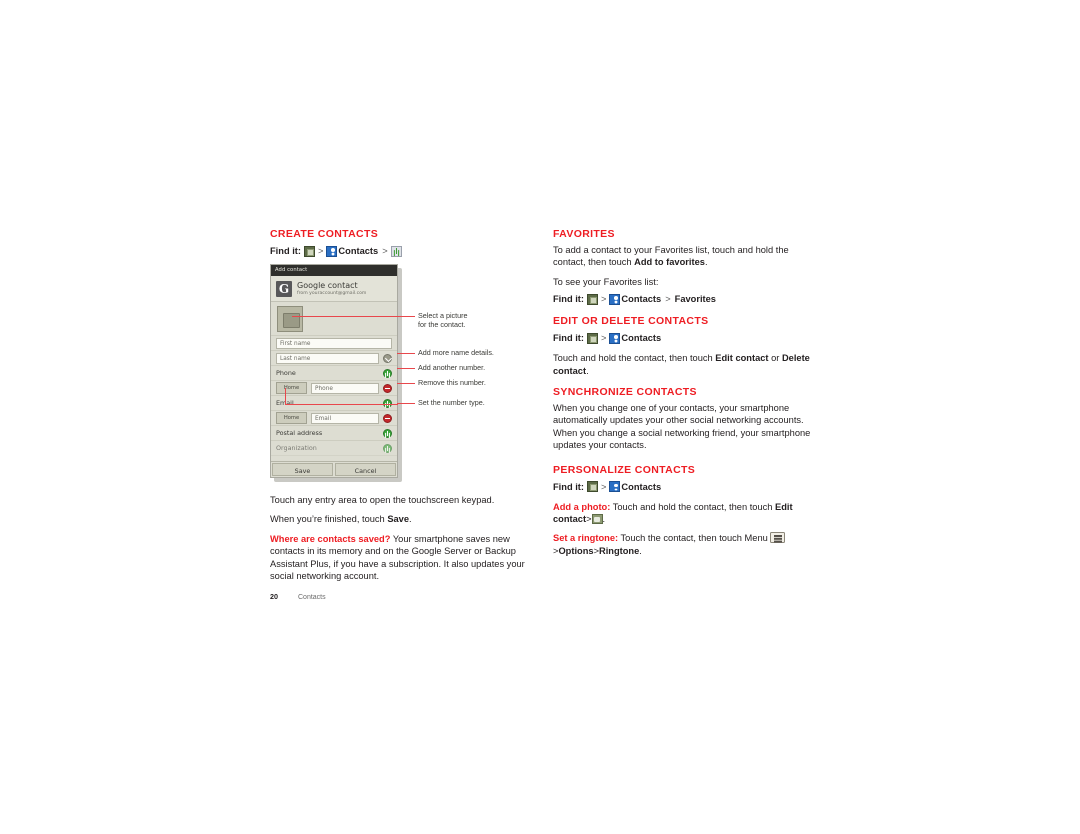 This screenshot has height=834, width=1080. What do you see at coordinates (452, 382) in the screenshot?
I see `callout-remove-this-number: Remove this number.` at bounding box center [452, 382].